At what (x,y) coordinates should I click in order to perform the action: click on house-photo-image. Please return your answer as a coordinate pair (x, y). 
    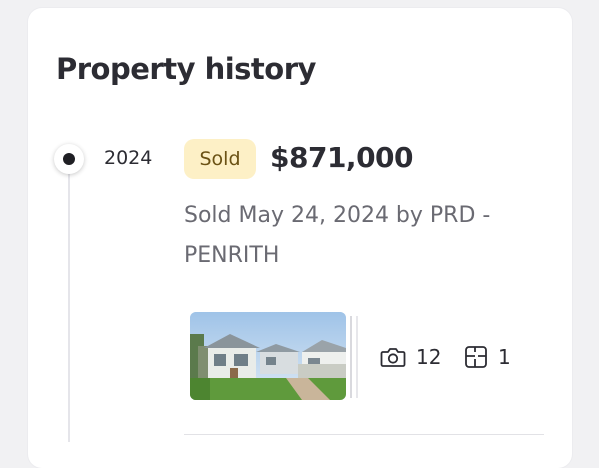
    Looking at the image, I should click on (268, 356).